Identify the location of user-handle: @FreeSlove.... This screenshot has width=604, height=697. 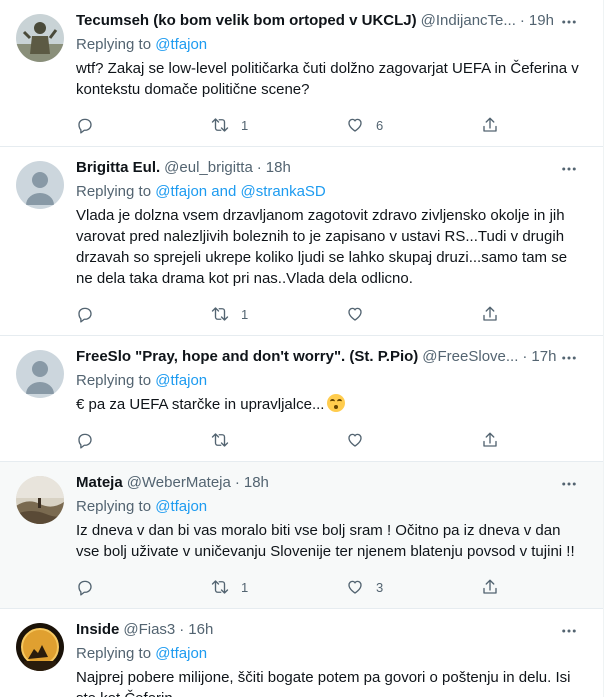
(470, 357).